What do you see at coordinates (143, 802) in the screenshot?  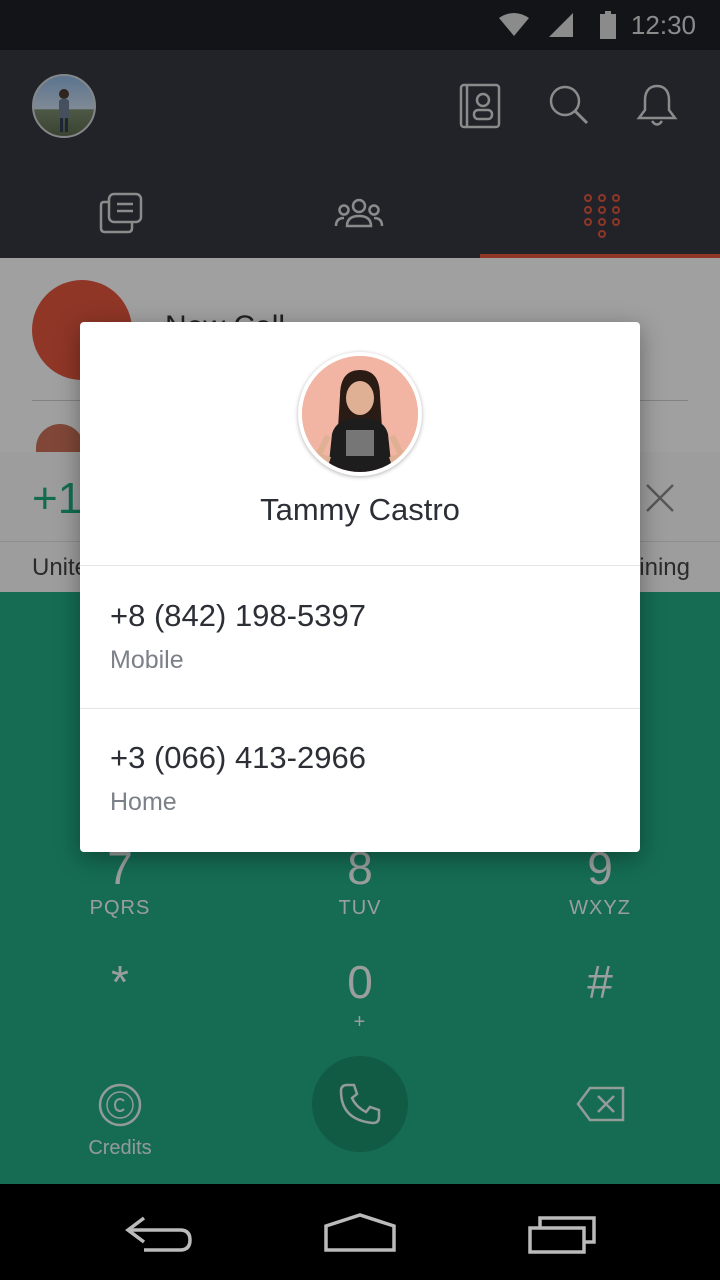 I see `phone-type: Home` at bounding box center [143, 802].